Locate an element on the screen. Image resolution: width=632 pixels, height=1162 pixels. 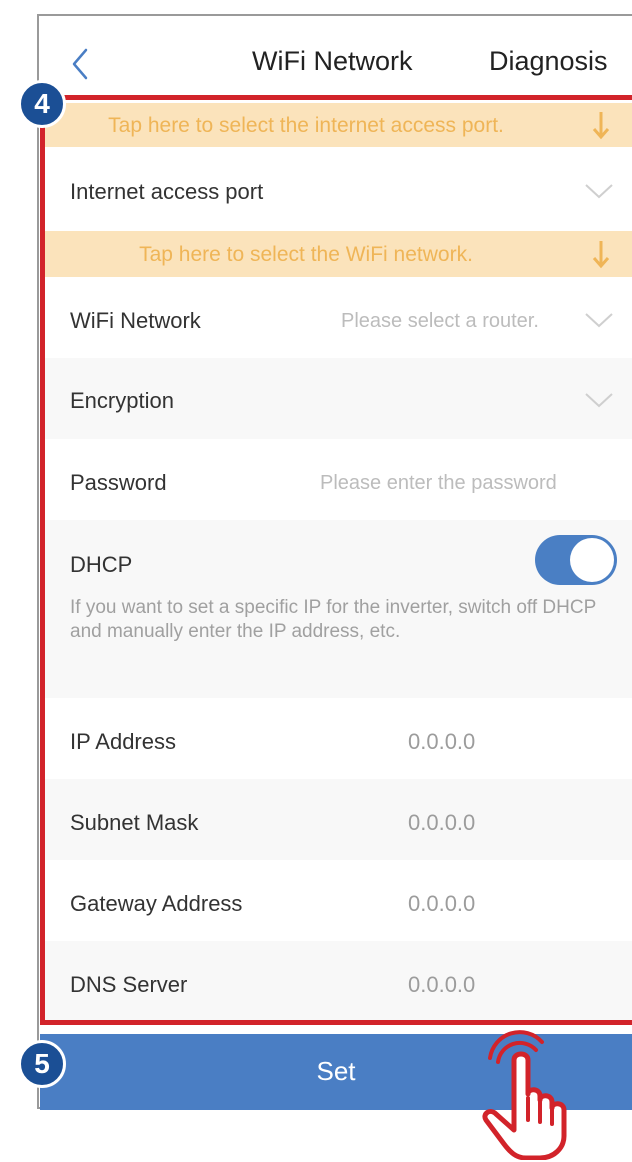
wifi-network-row: WiFi Network Please select a router. is located at coordinates (336, 318).